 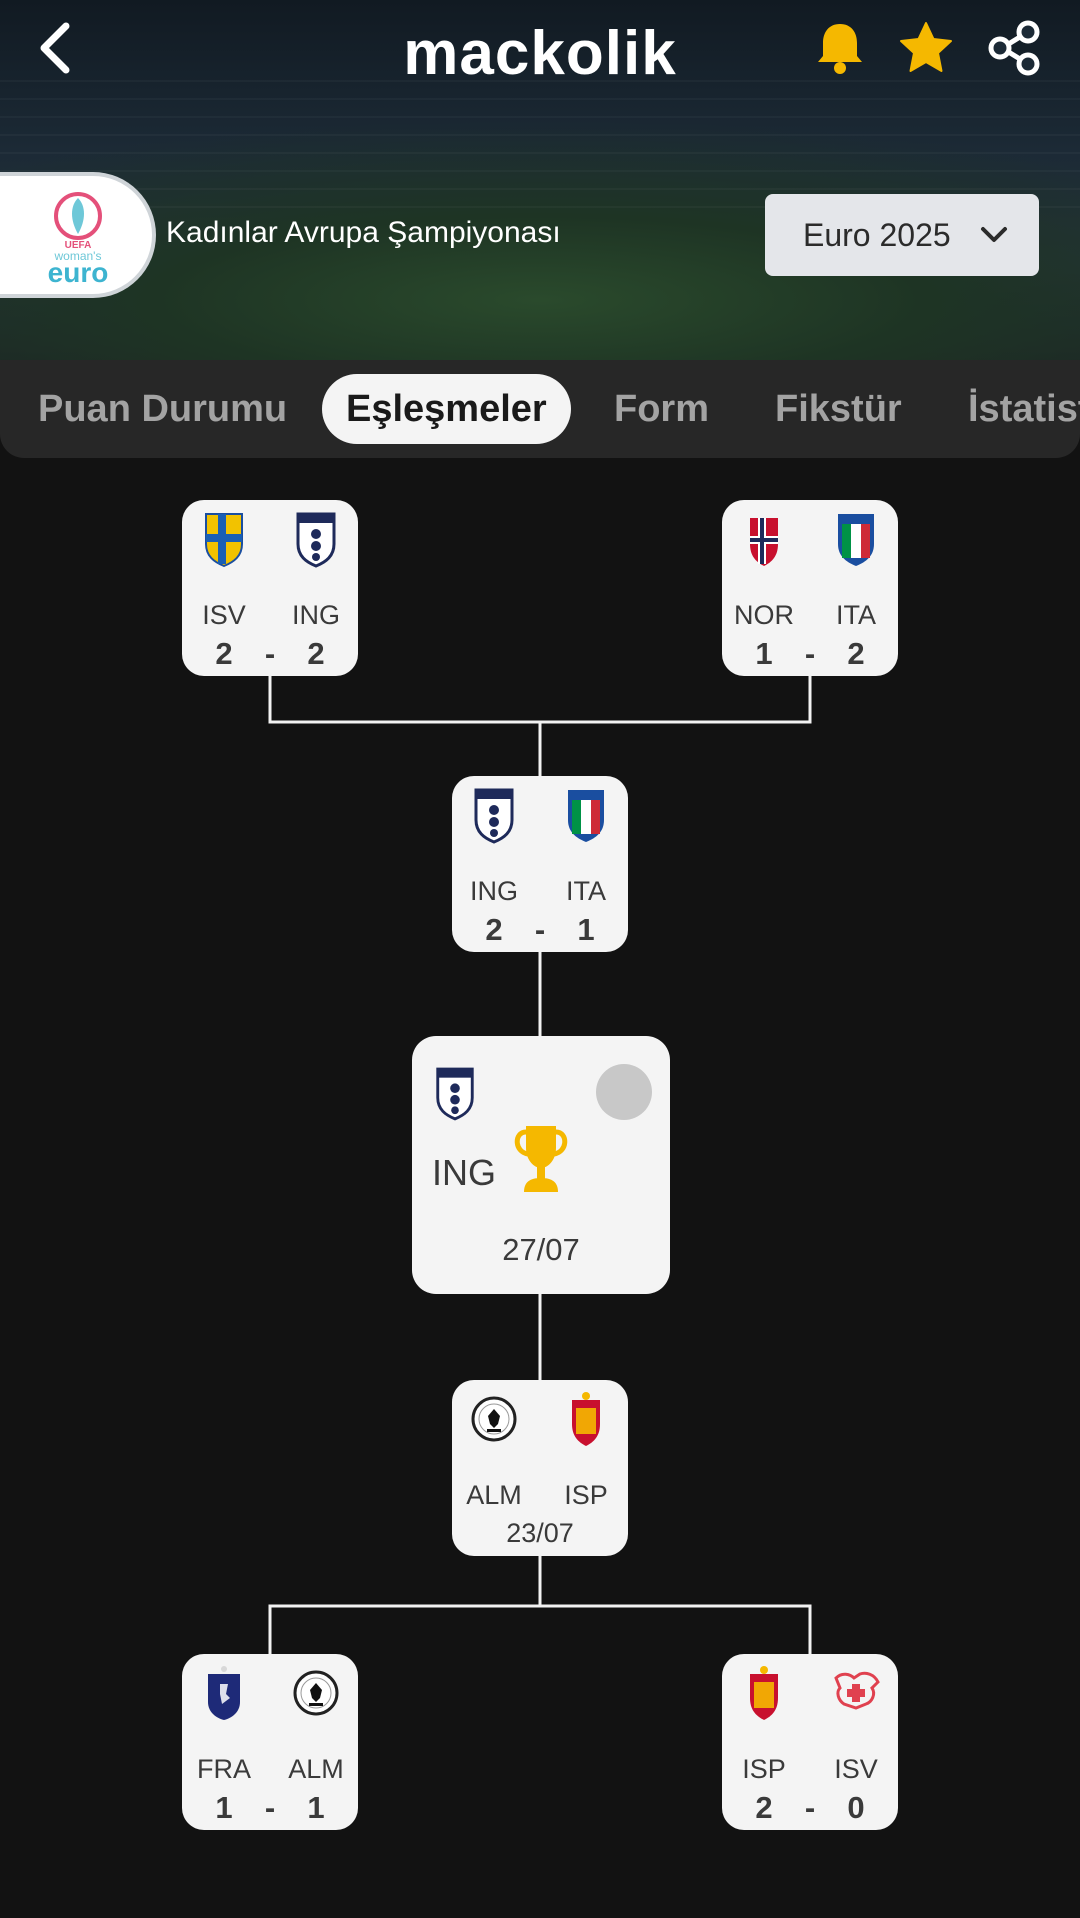 I want to click on norway-crest-icon, so click(x=764, y=542).